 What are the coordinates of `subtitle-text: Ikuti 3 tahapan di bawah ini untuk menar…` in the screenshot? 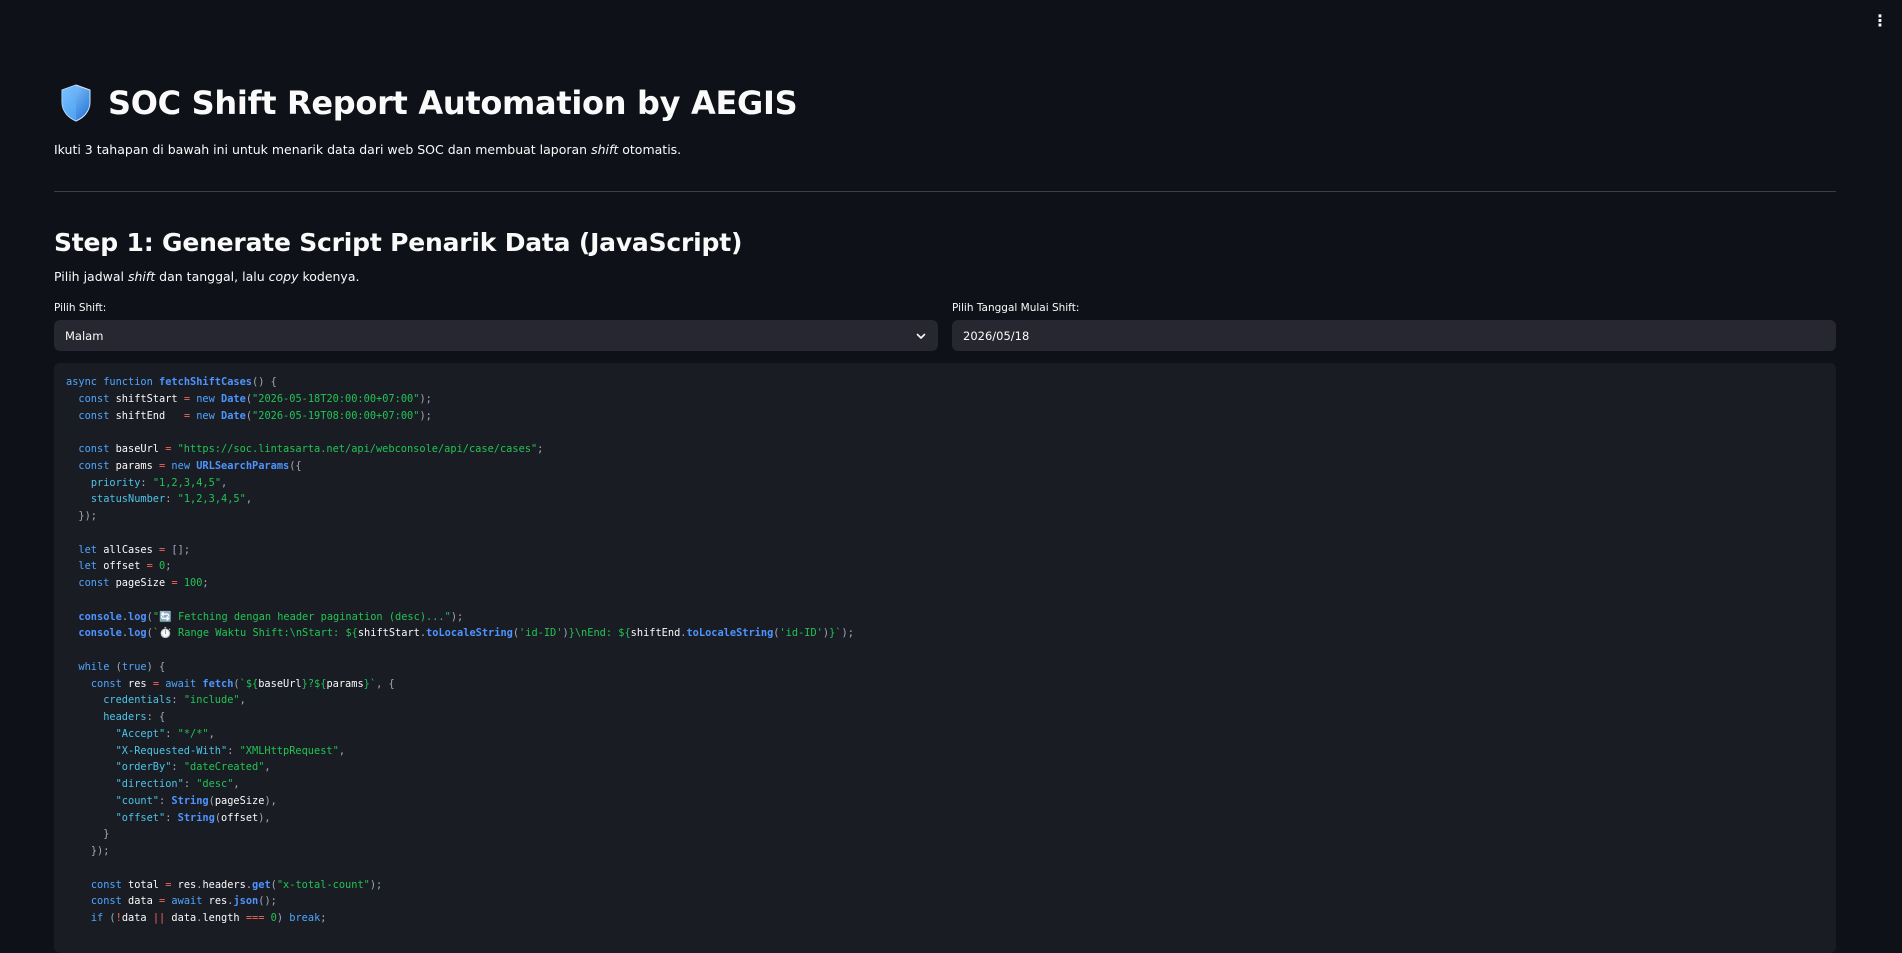 It's located at (323, 149).